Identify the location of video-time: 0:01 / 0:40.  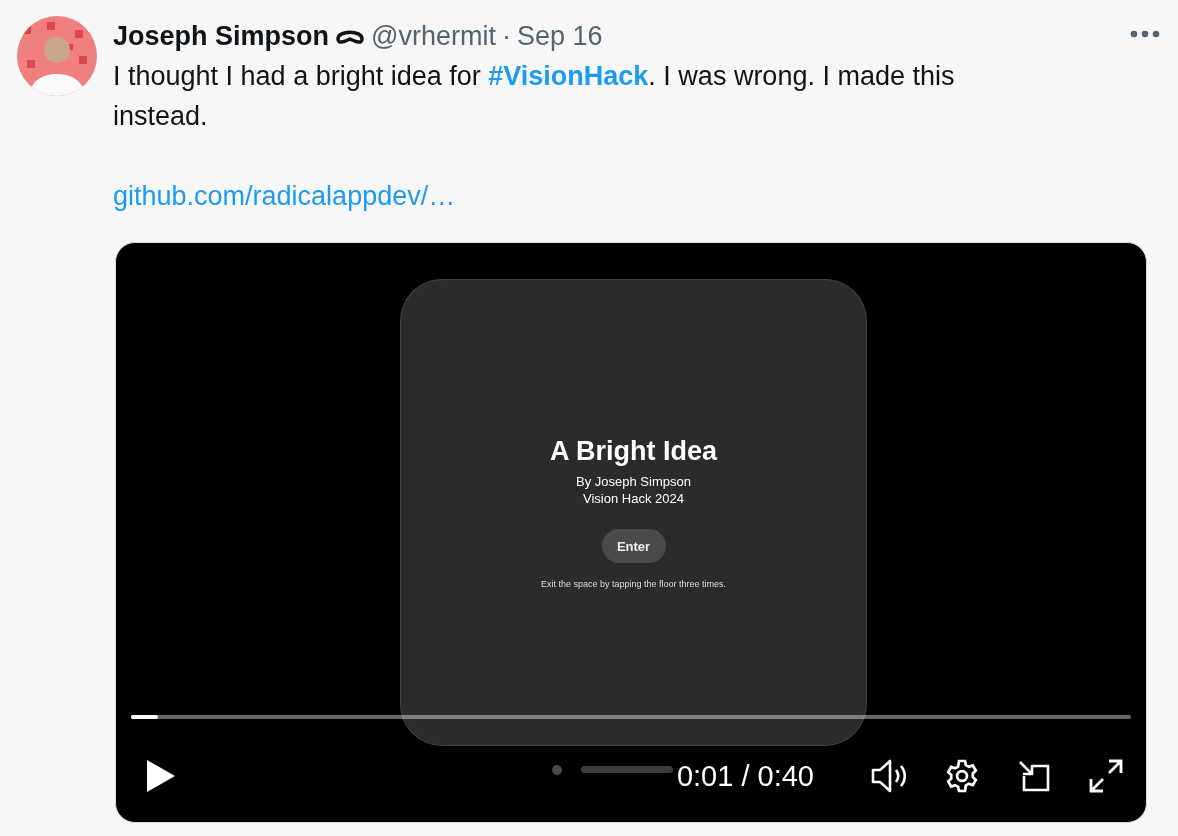
(745, 776).